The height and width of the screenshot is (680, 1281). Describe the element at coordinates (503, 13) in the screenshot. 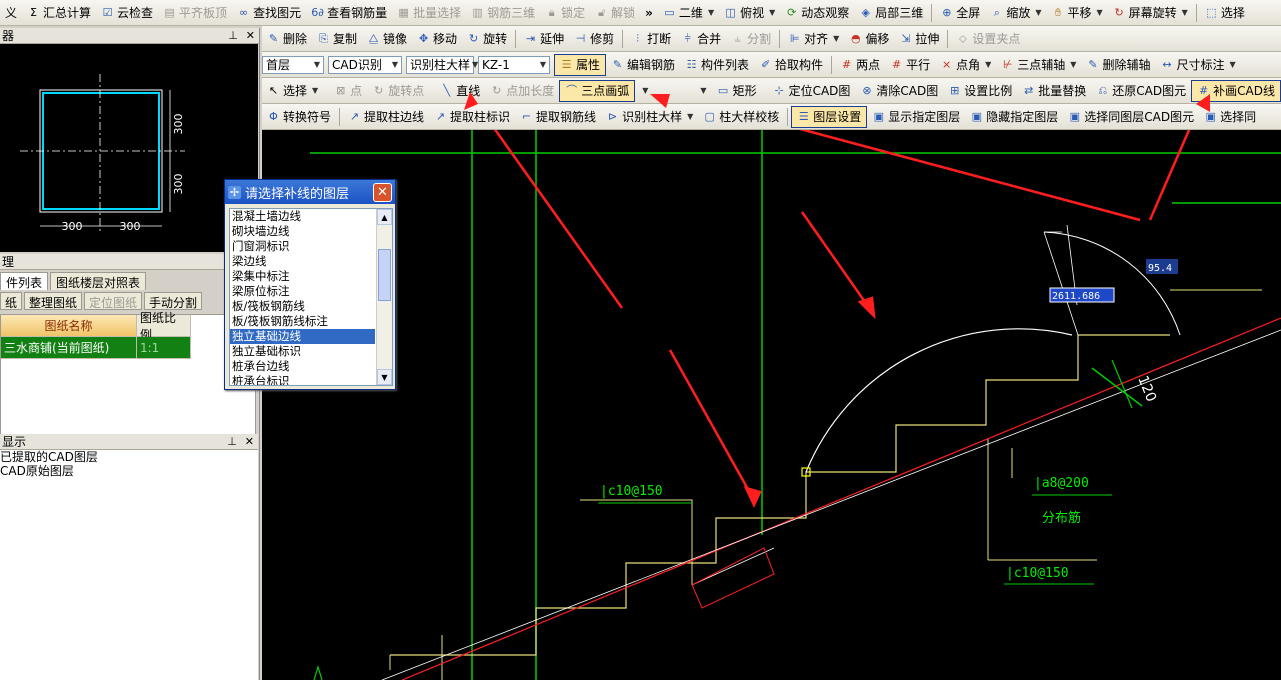

I see `rebar-3d-button: ▥ 钢筋三维` at that location.